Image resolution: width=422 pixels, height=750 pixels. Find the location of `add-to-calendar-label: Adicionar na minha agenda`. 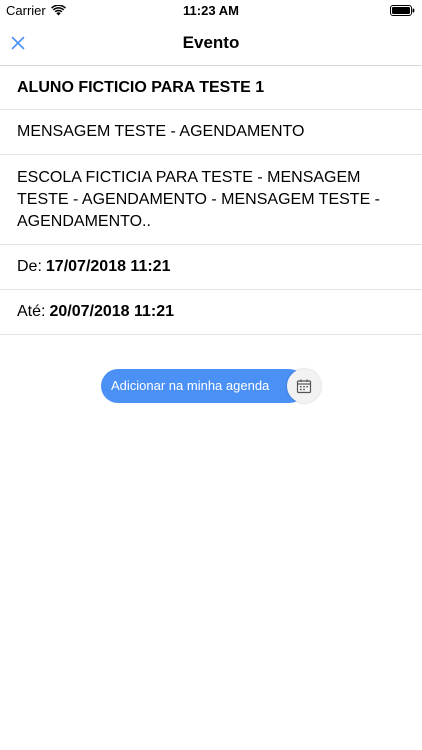

add-to-calendar-label: Adicionar na minha agenda is located at coordinates (203, 386).